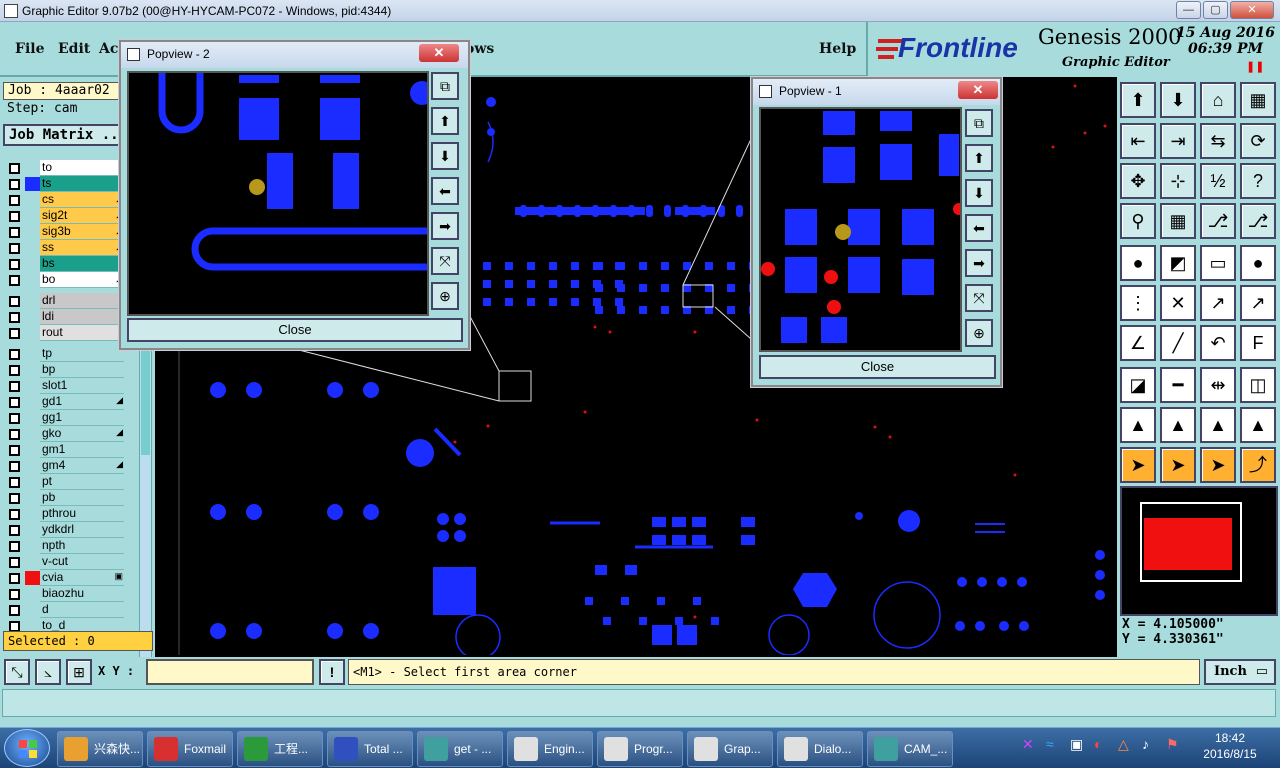  Describe the element at coordinates (65, 434) in the screenshot. I see `layer-row-gko: gko ◢` at that location.